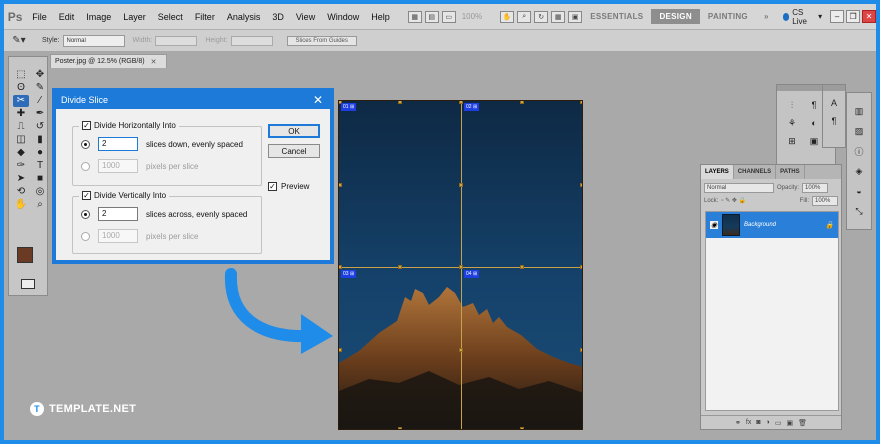 Image resolution: width=880 pixels, height=444 pixels. I want to click on tab-channels: CHANNELS, so click(755, 172).